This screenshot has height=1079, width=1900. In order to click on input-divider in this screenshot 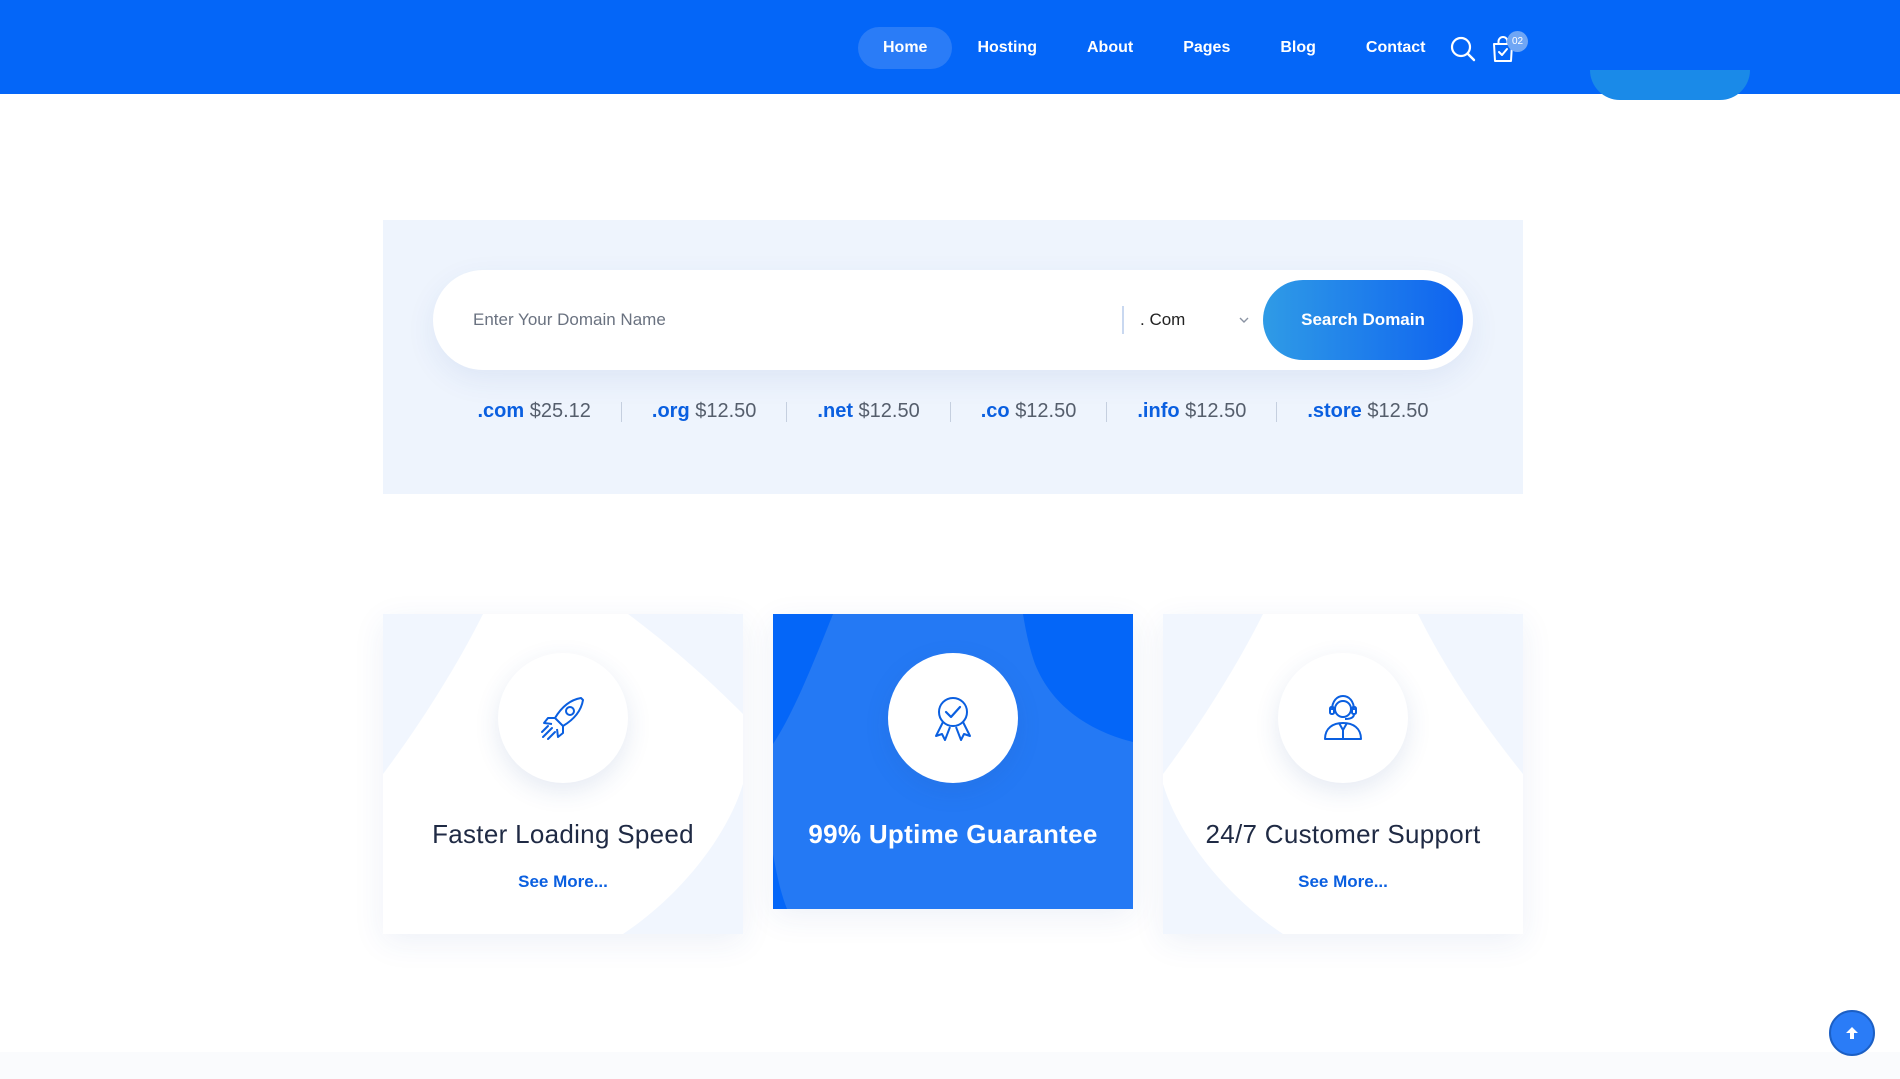, I will do `click(1123, 320)`.